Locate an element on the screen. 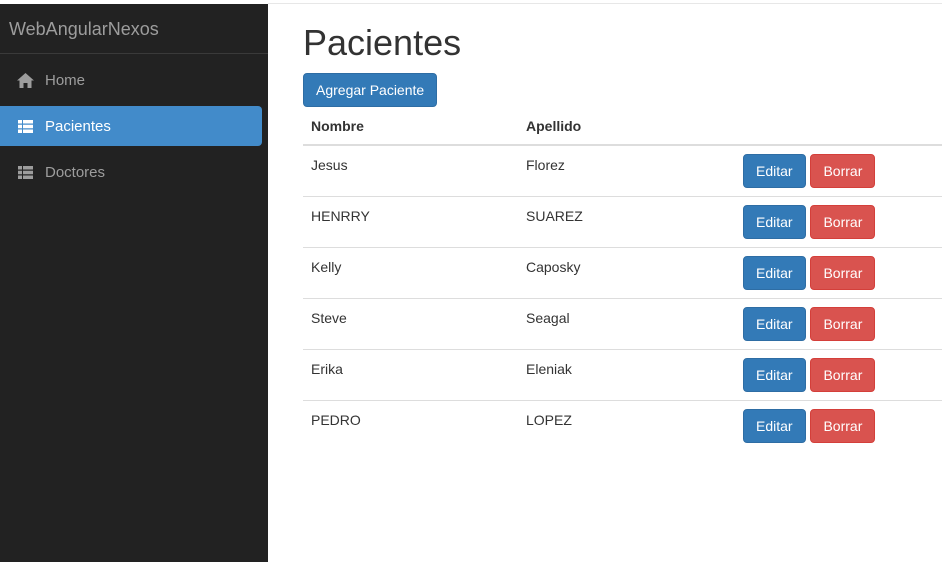 This screenshot has width=942, height=562. cell-apellido: Seagal is located at coordinates (626, 323).